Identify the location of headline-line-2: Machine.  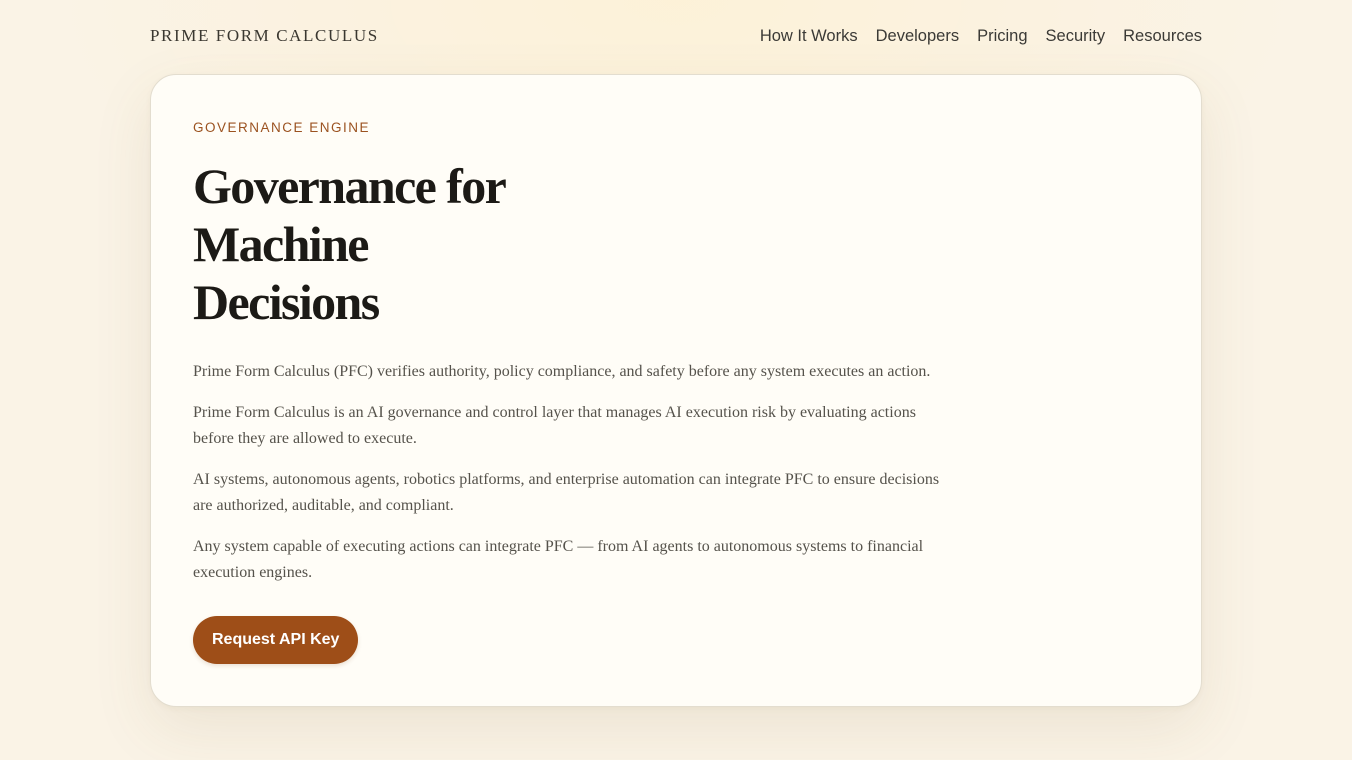
(281, 244).